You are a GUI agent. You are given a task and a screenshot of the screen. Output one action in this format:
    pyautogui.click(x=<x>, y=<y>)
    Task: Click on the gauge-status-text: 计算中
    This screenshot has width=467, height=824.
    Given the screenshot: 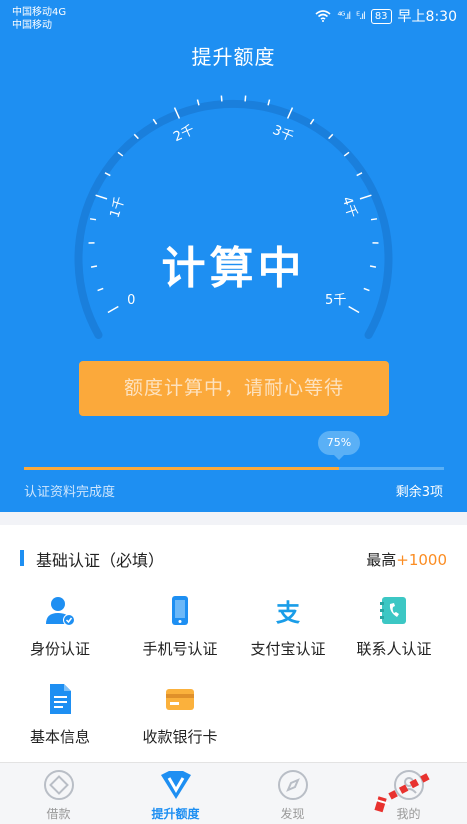 What is the action you would take?
    pyautogui.click(x=233, y=268)
    